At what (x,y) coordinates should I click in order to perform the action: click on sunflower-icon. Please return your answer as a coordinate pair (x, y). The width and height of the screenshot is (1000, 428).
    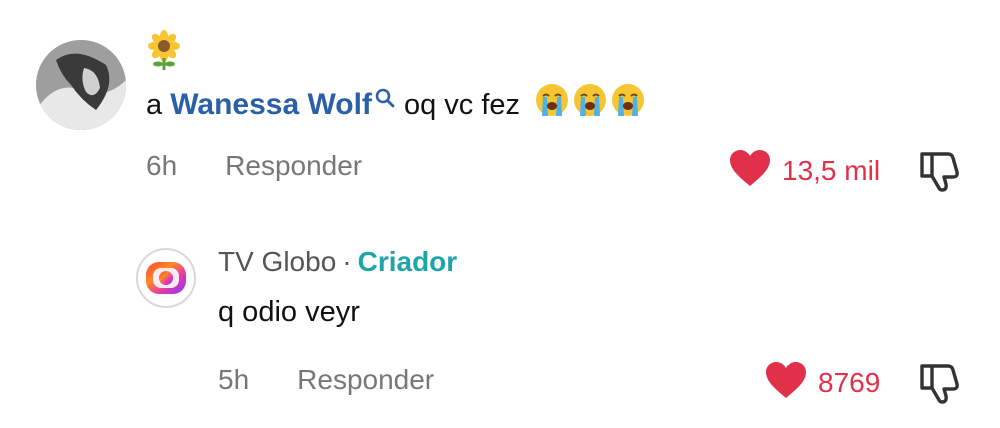
    Looking at the image, I should click on (164, 50).